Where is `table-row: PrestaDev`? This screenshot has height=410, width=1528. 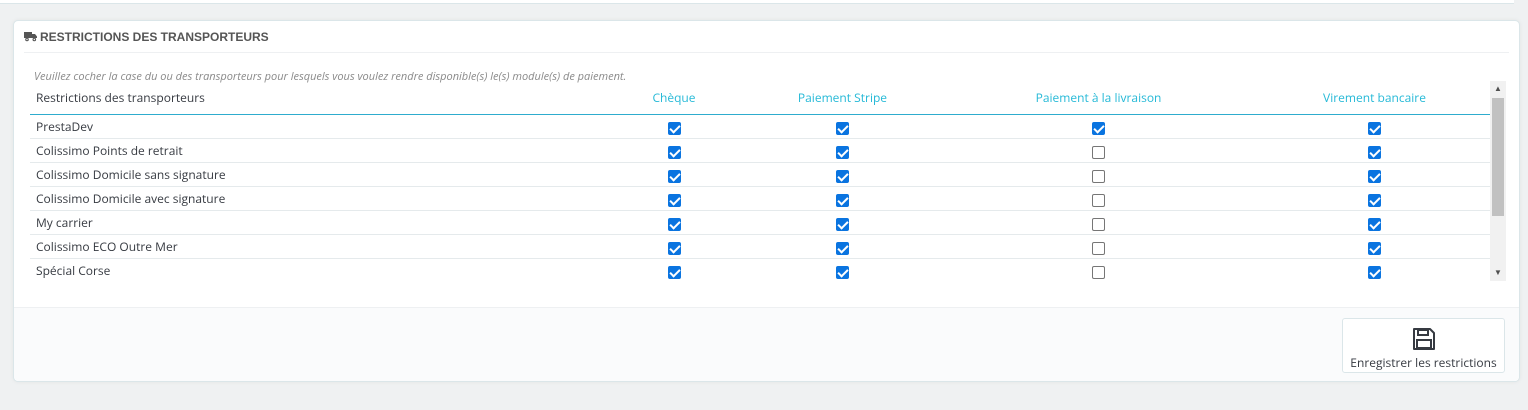 table-row: PrestaDev is located at coordinates (760, 126).